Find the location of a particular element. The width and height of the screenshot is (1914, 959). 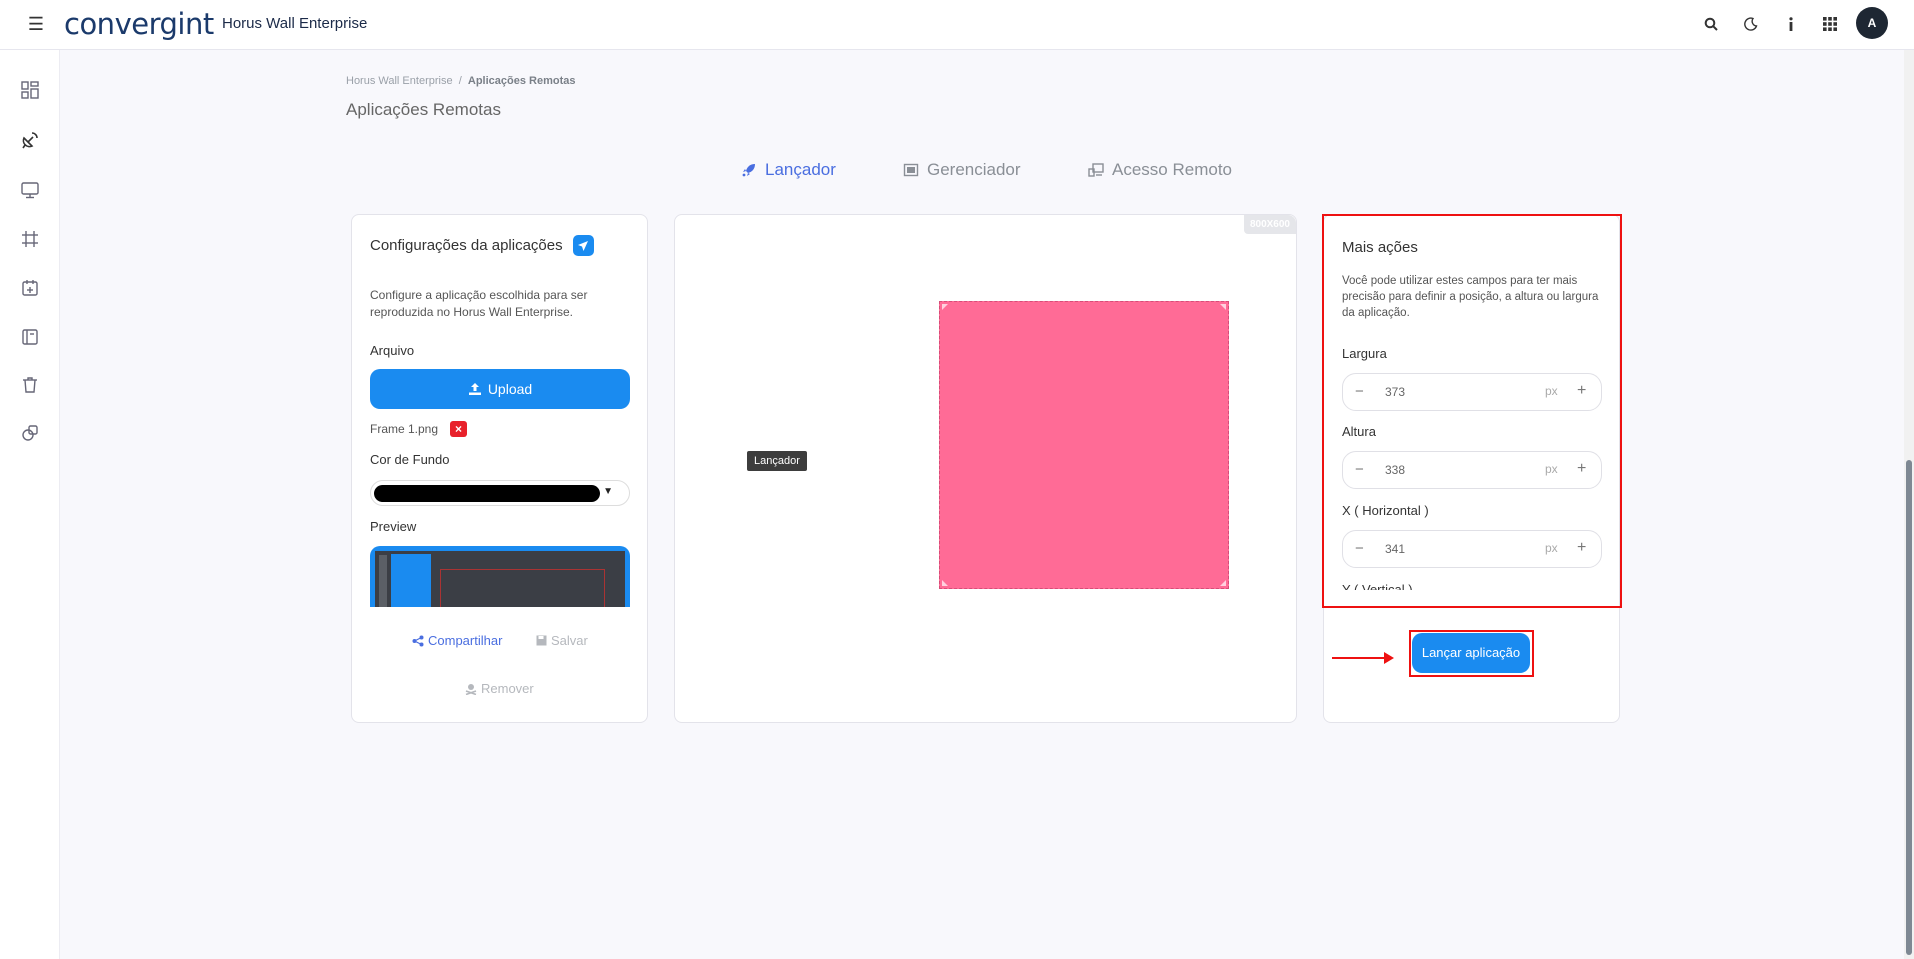

preview-thumbnail is located at coordinates (500, 576).